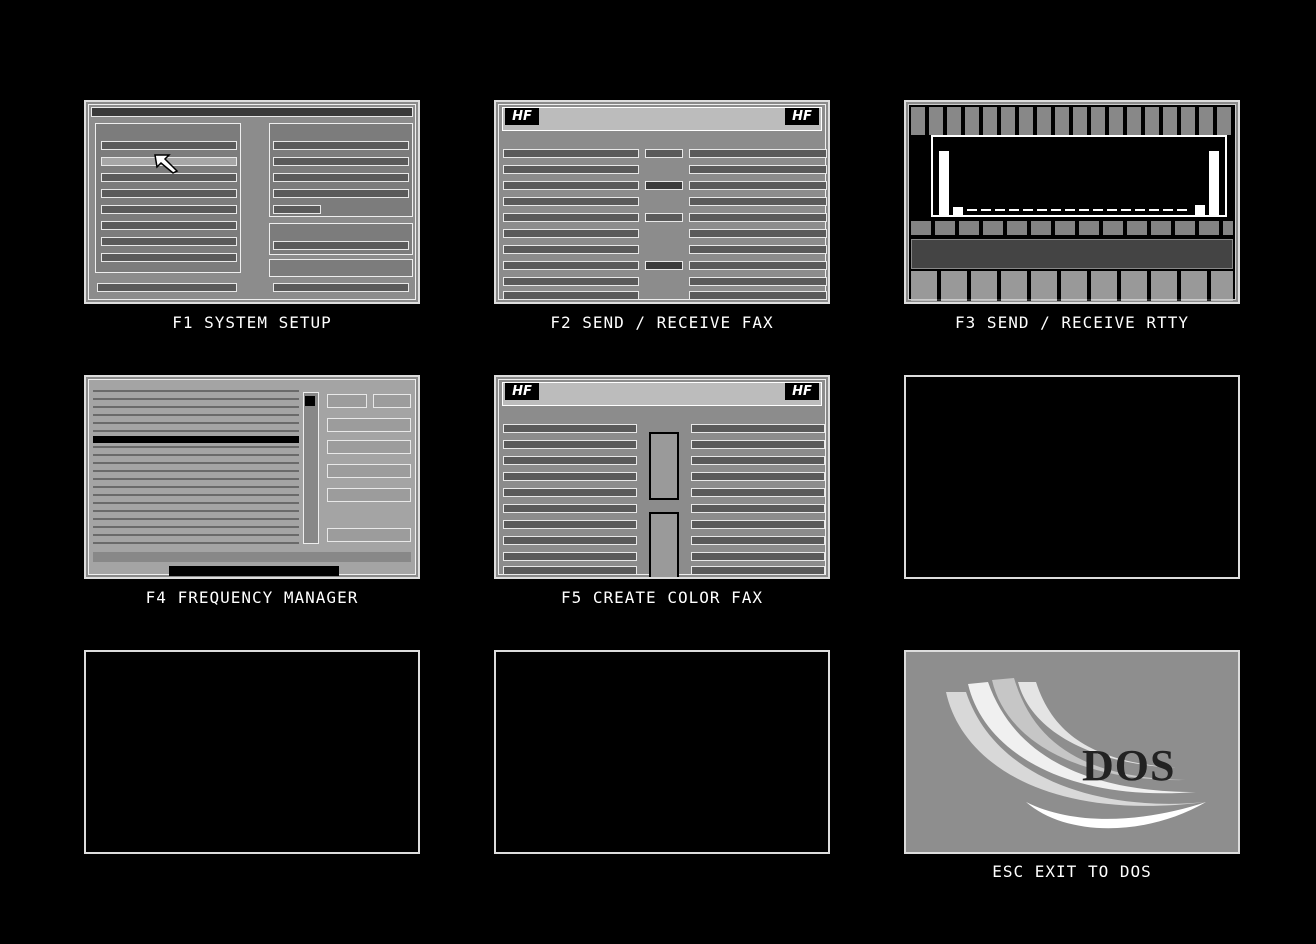 The width and height of the screenshot is (1316, 944). I want to click on f1-label: F1 SYSTEM SETUP, so click(252, 322).